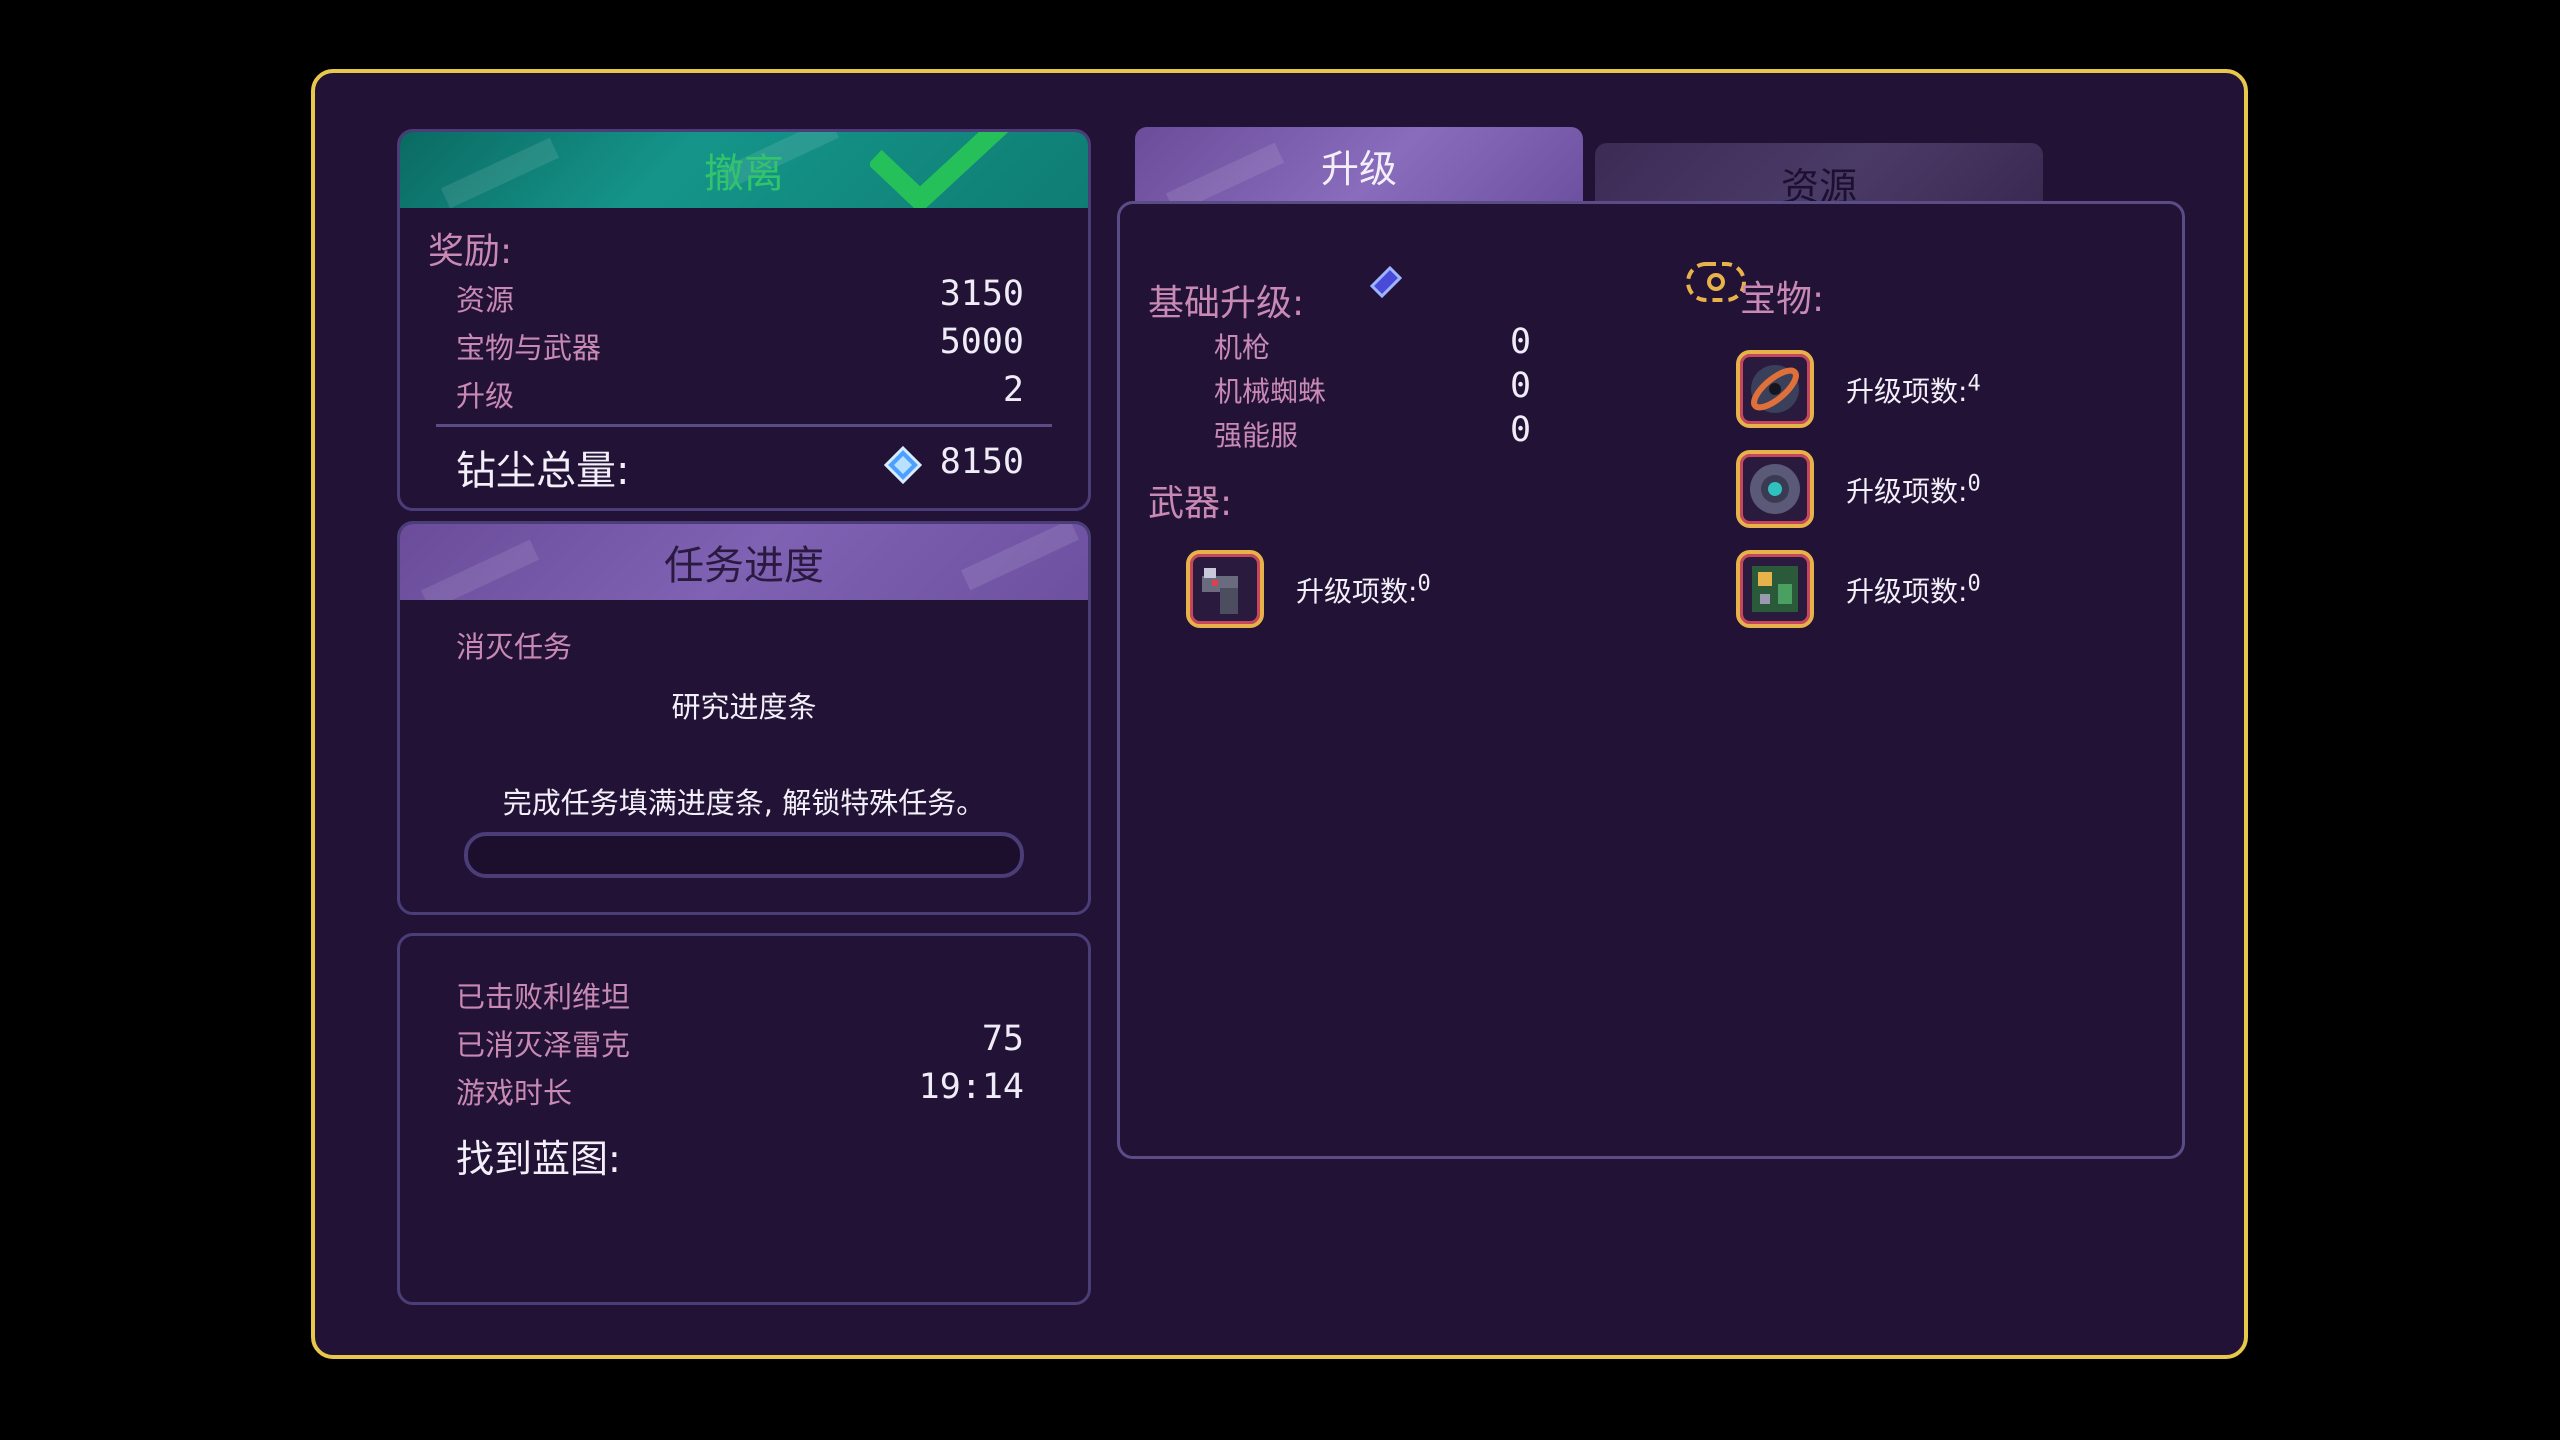 This screenshot has height=1440, width=2560. Describe the element at coordinates (1002, 1039) in the screenshot. I see `stat-value-zerek: 75` at that location.